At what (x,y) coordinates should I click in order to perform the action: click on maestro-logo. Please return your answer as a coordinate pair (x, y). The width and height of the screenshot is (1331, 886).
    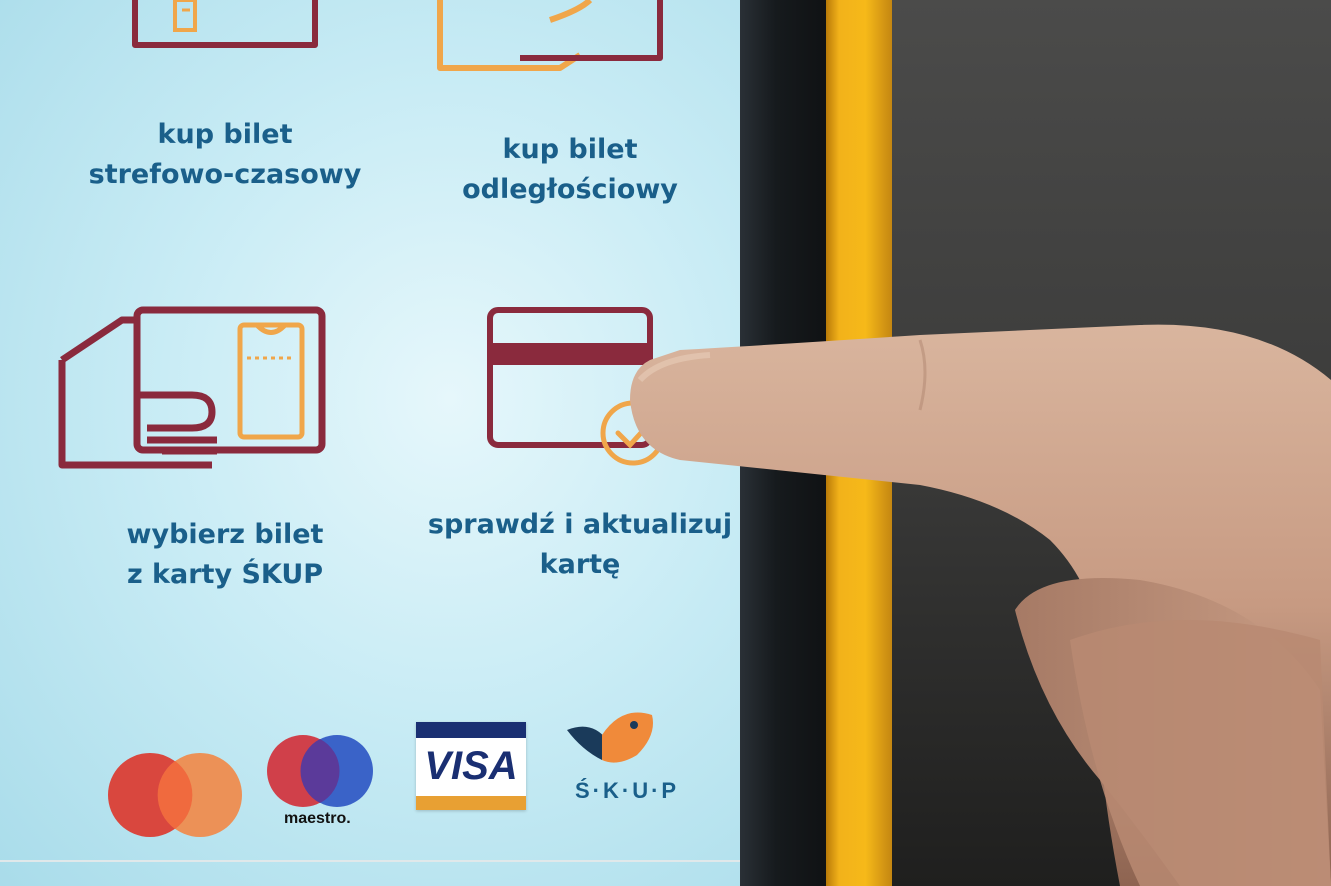
    Looking at the image, I should click on (320, 771).